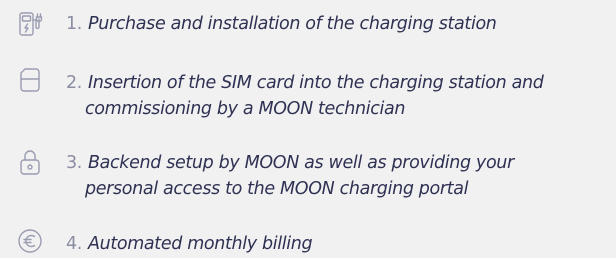 This screenshot has height=258, width=616. I want to click on sim-card-icon, so click(30, 80).